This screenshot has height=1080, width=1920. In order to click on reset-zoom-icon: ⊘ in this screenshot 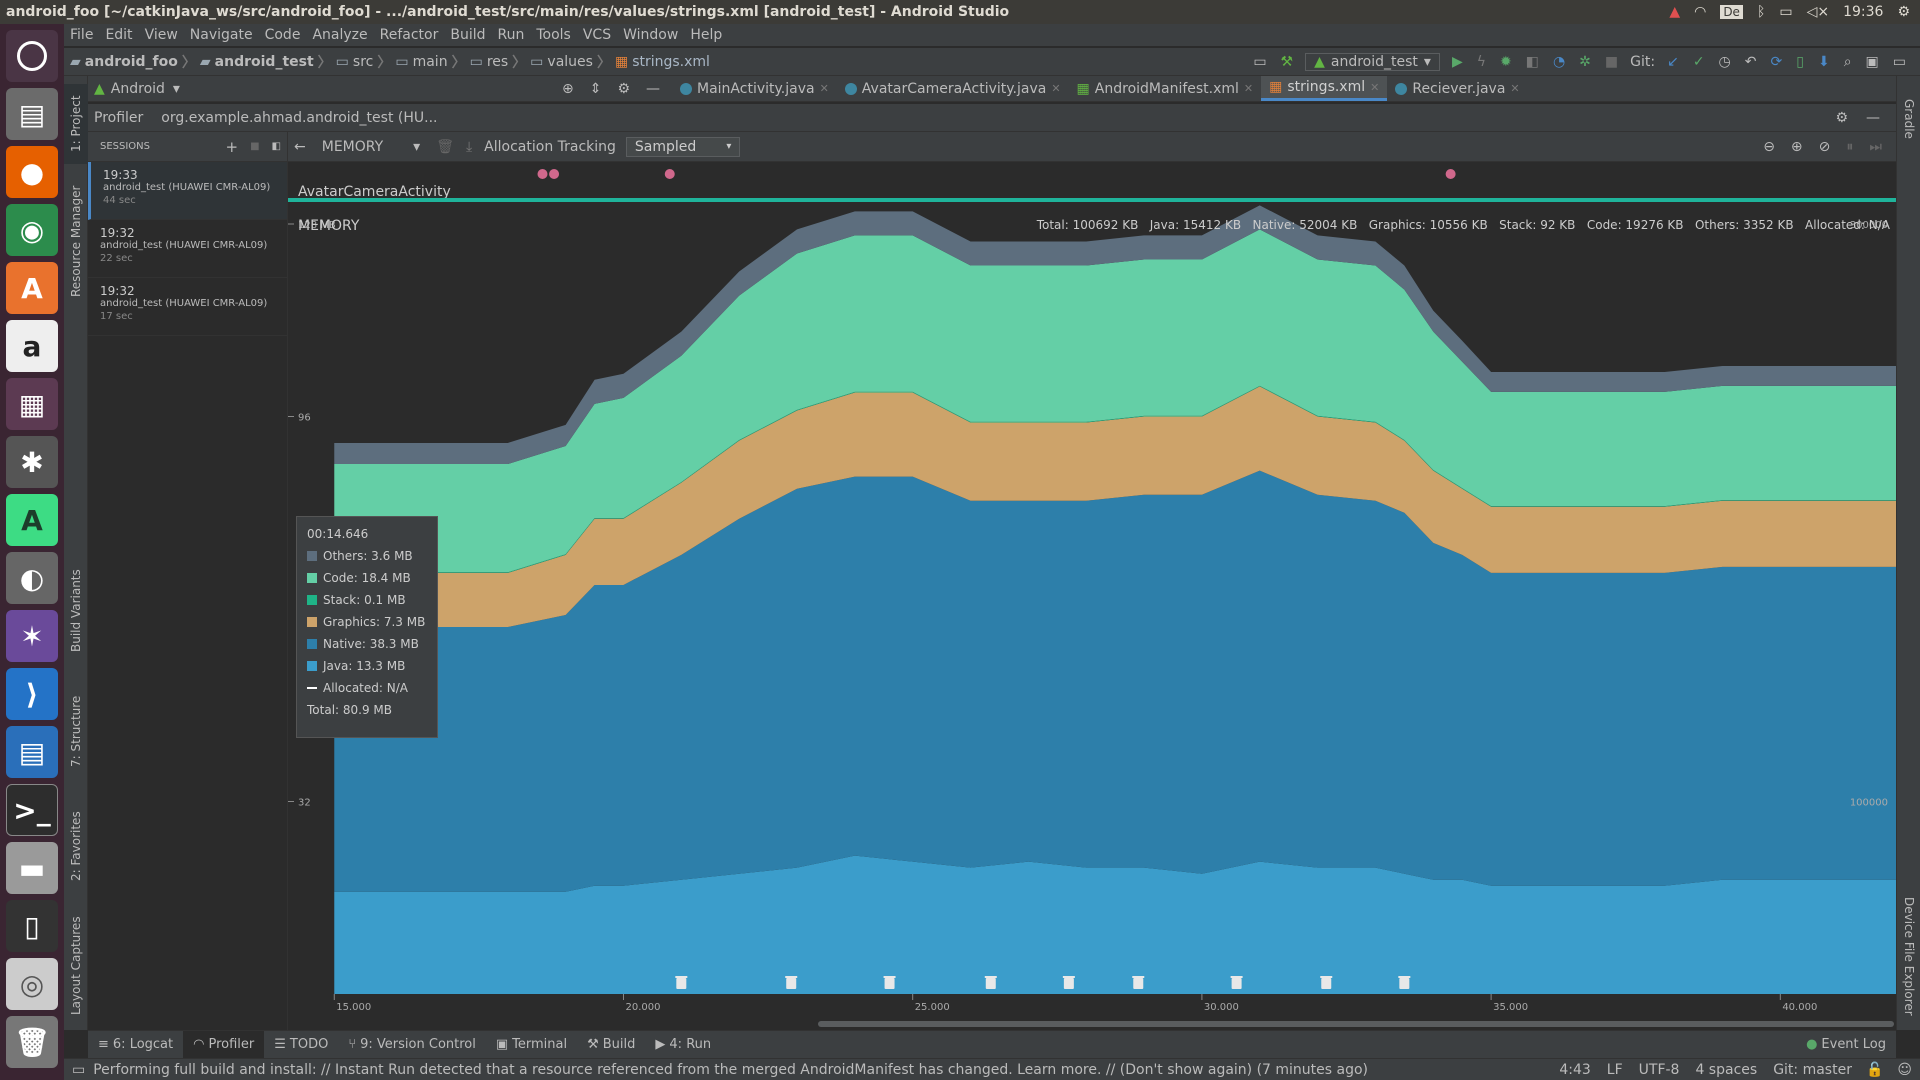, I will do `click(1825, 147)`.